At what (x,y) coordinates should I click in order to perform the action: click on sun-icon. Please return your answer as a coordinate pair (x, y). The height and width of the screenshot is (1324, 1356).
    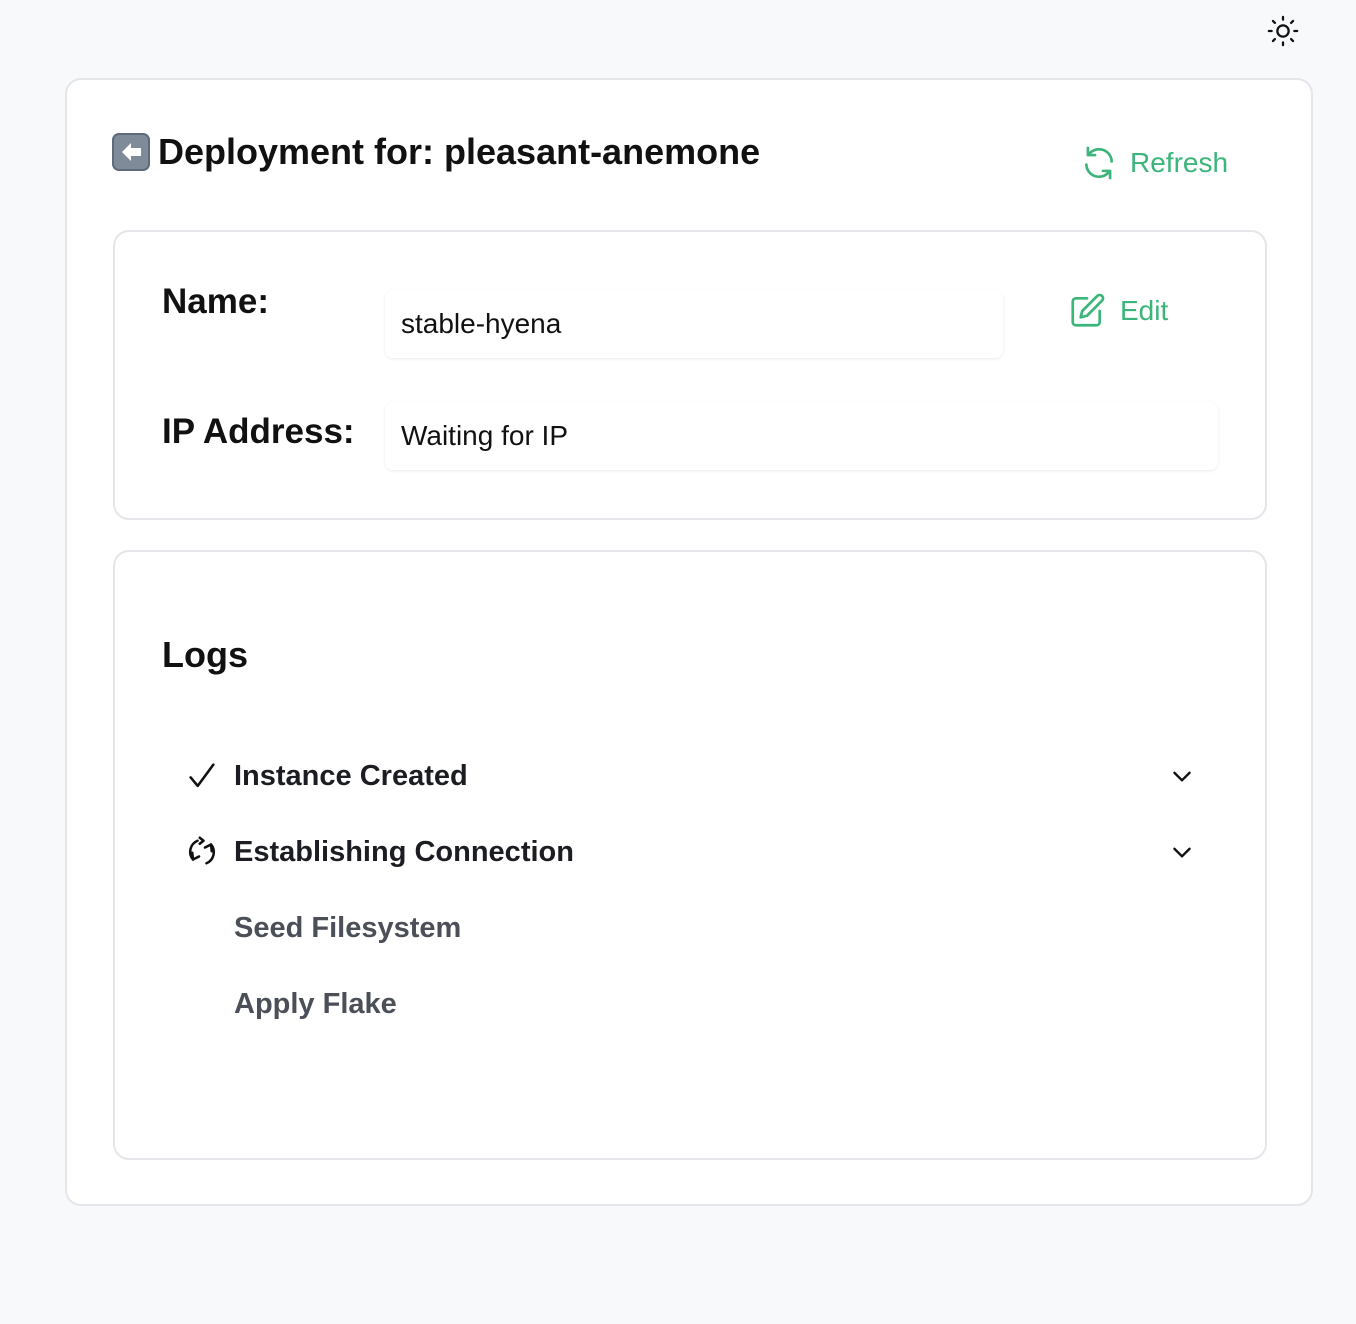
    Looking at the image, I should click on (1283, 31).